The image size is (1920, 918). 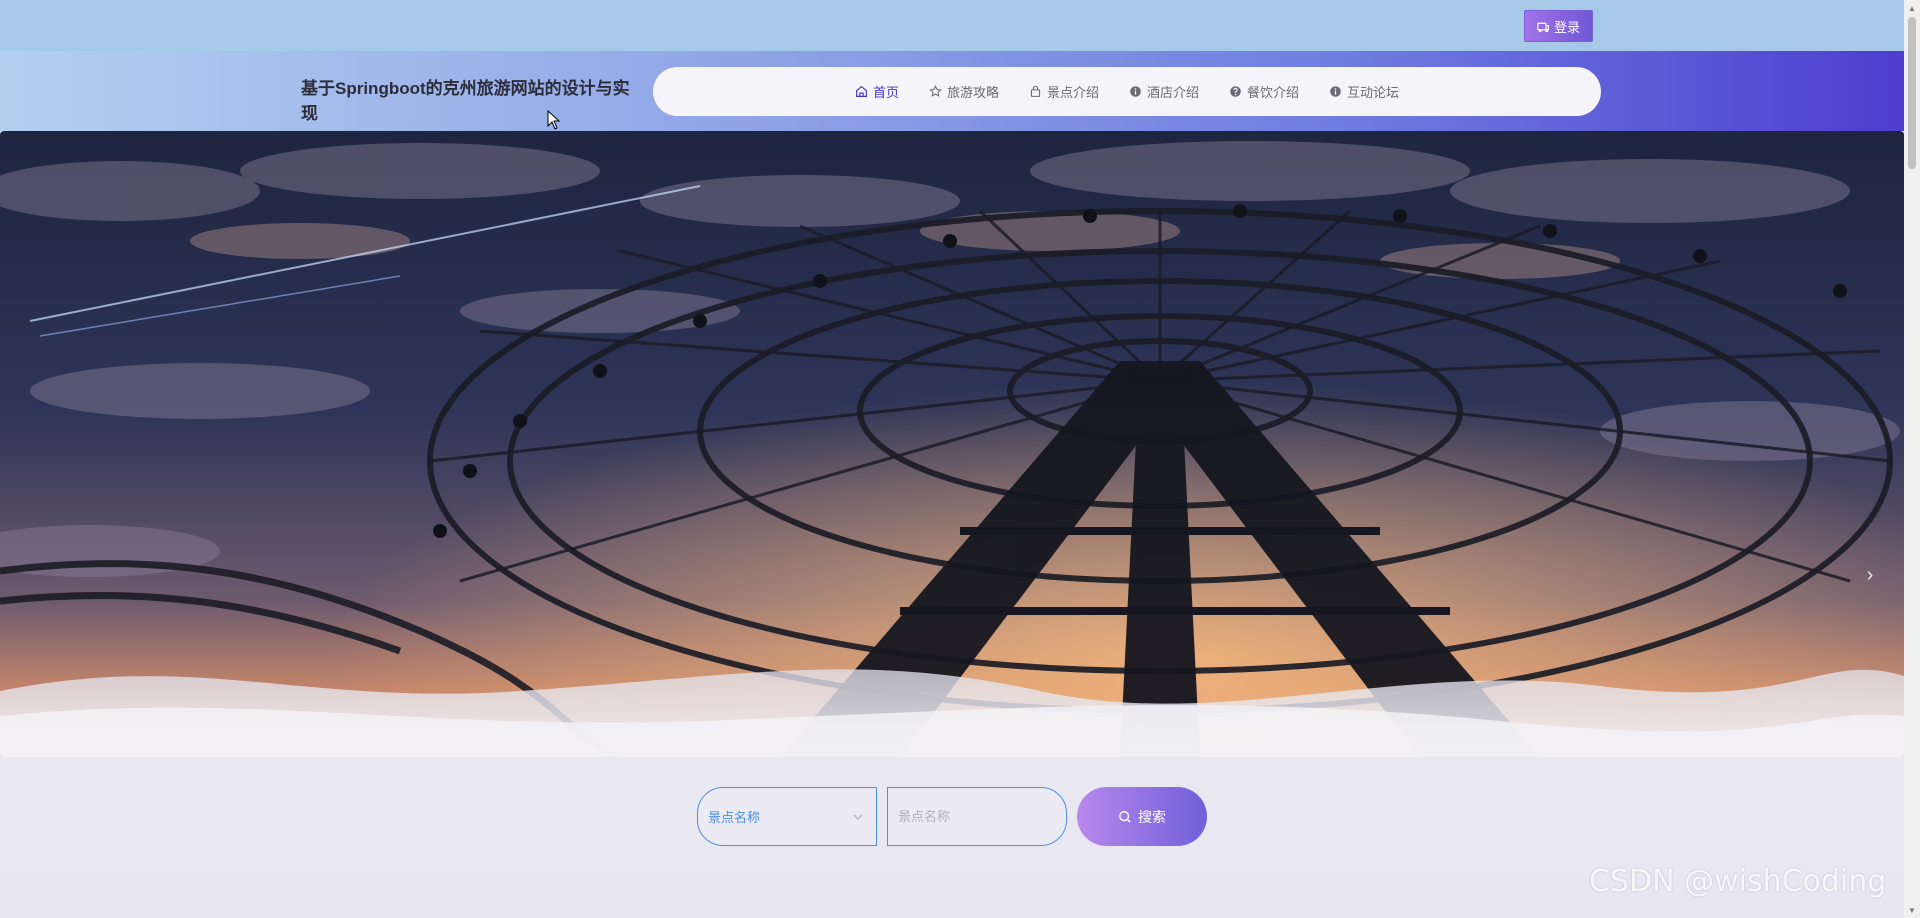 I want to click on search-field-select: 景点名称, so click(x=787, y=816).